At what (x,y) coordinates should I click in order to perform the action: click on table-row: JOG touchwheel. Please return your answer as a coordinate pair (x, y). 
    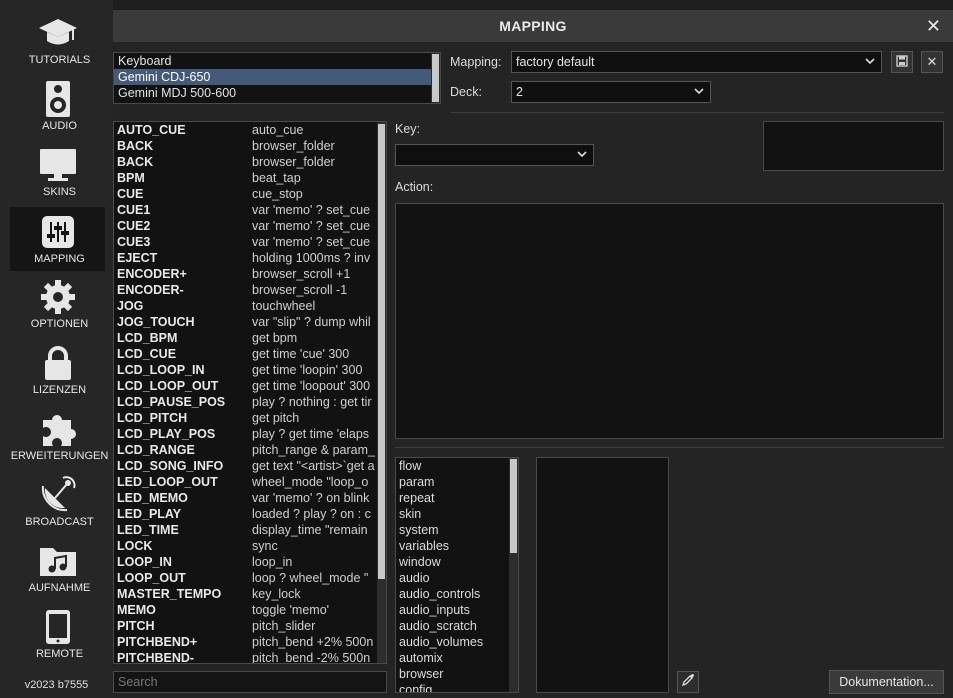
    Looking at the image, I should click on (250, 306).